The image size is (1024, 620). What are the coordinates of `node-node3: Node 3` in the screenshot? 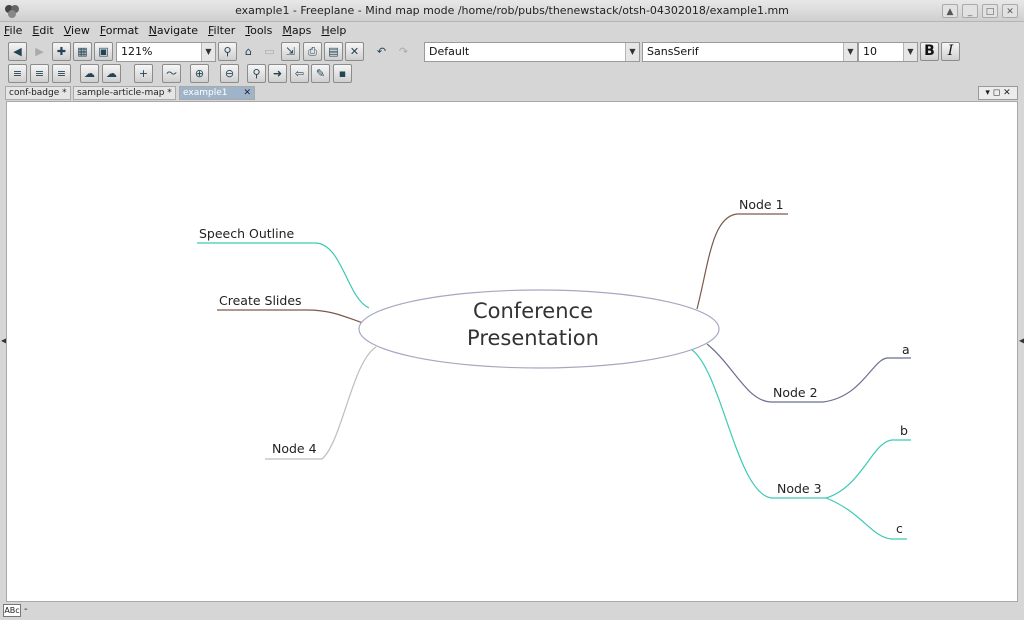 It's located at (799, 488).